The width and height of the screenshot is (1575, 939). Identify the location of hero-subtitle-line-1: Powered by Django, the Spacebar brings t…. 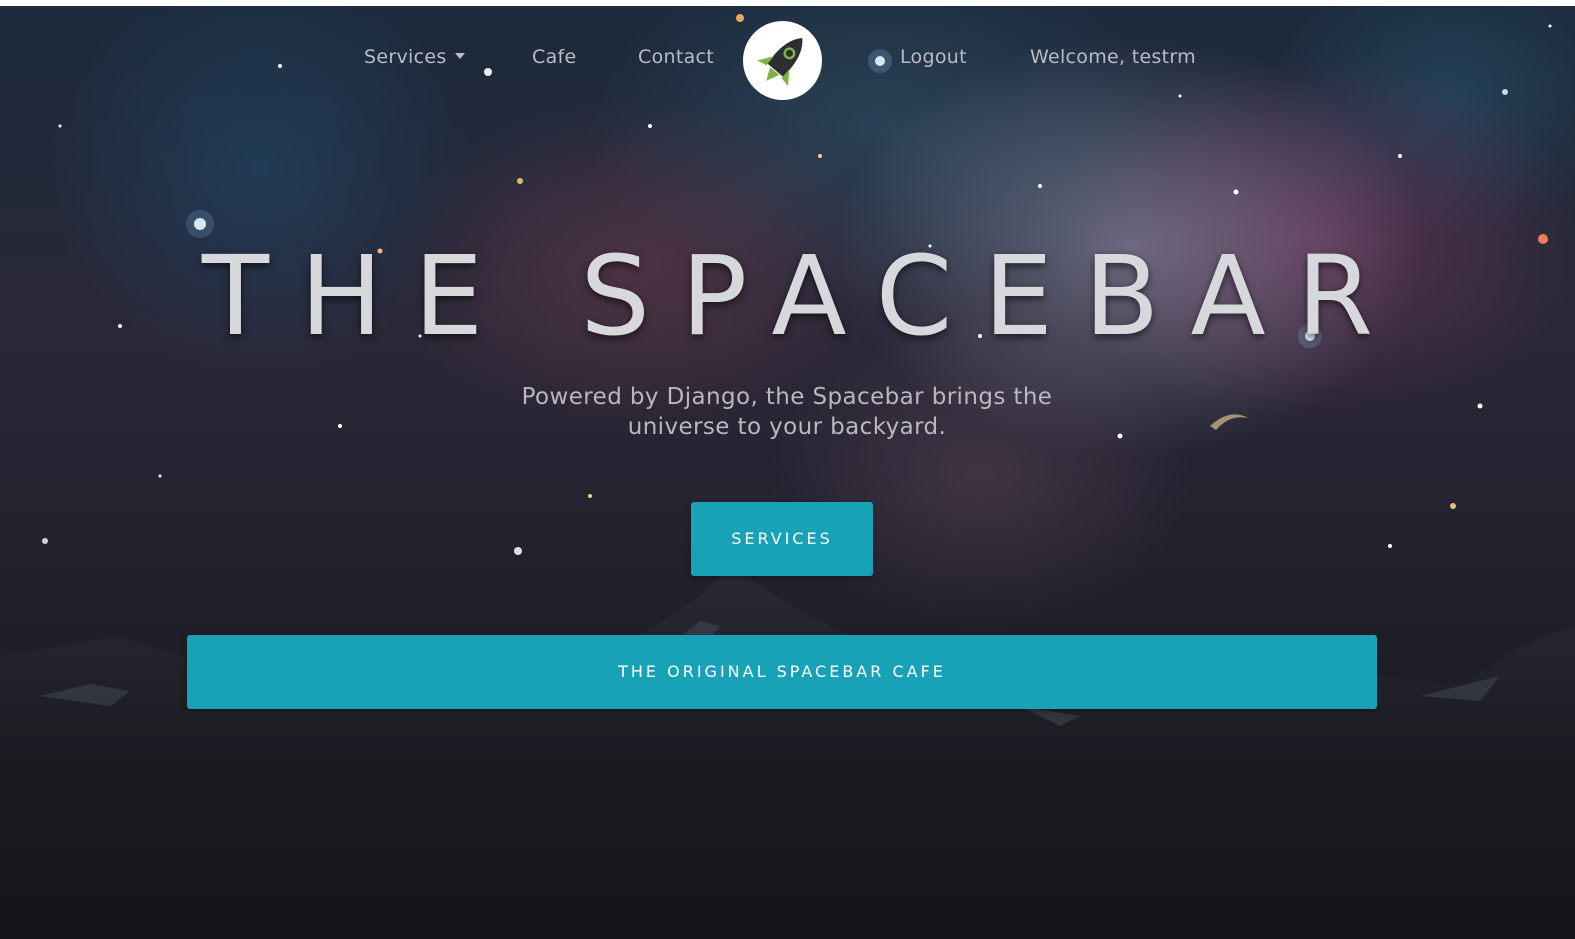
(787, 397).